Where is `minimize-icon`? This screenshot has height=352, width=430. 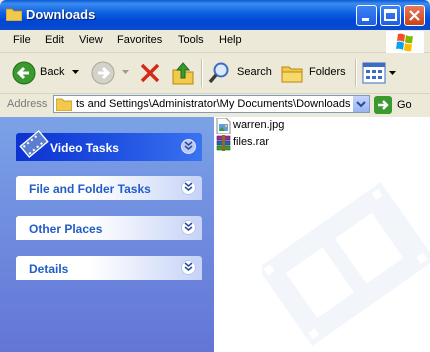 minimize-icon is located at coordinates (365, 19).